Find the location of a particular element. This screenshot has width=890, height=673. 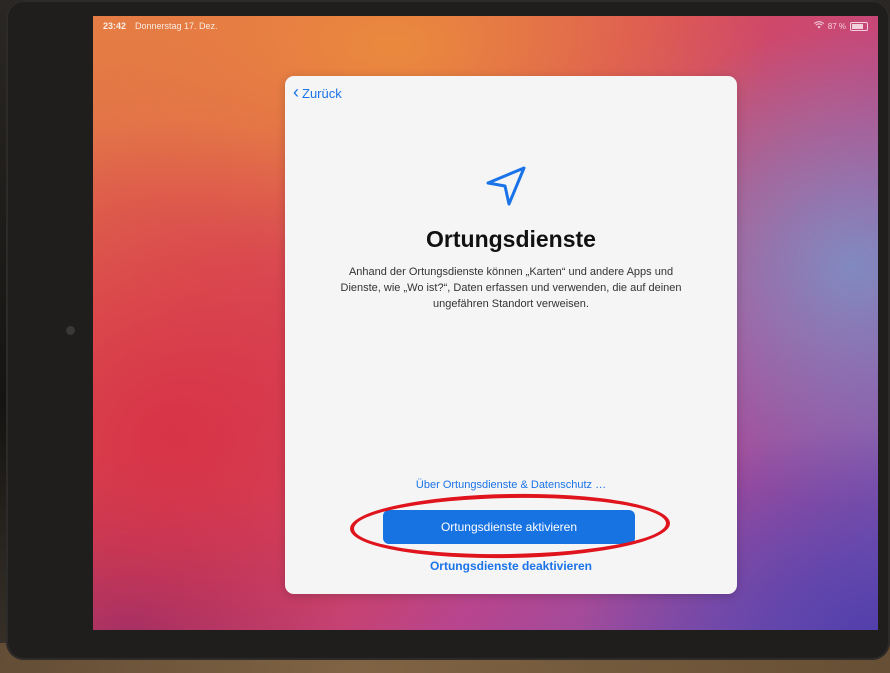

location-arrow-icon is located at coordinates (506, 186).